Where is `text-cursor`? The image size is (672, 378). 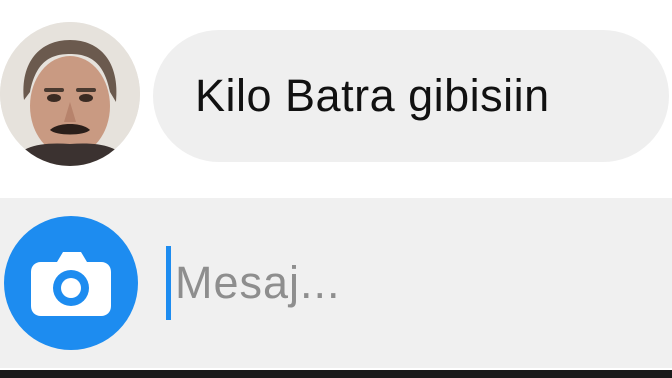 text-cursor is located at coordinates (168, 283).